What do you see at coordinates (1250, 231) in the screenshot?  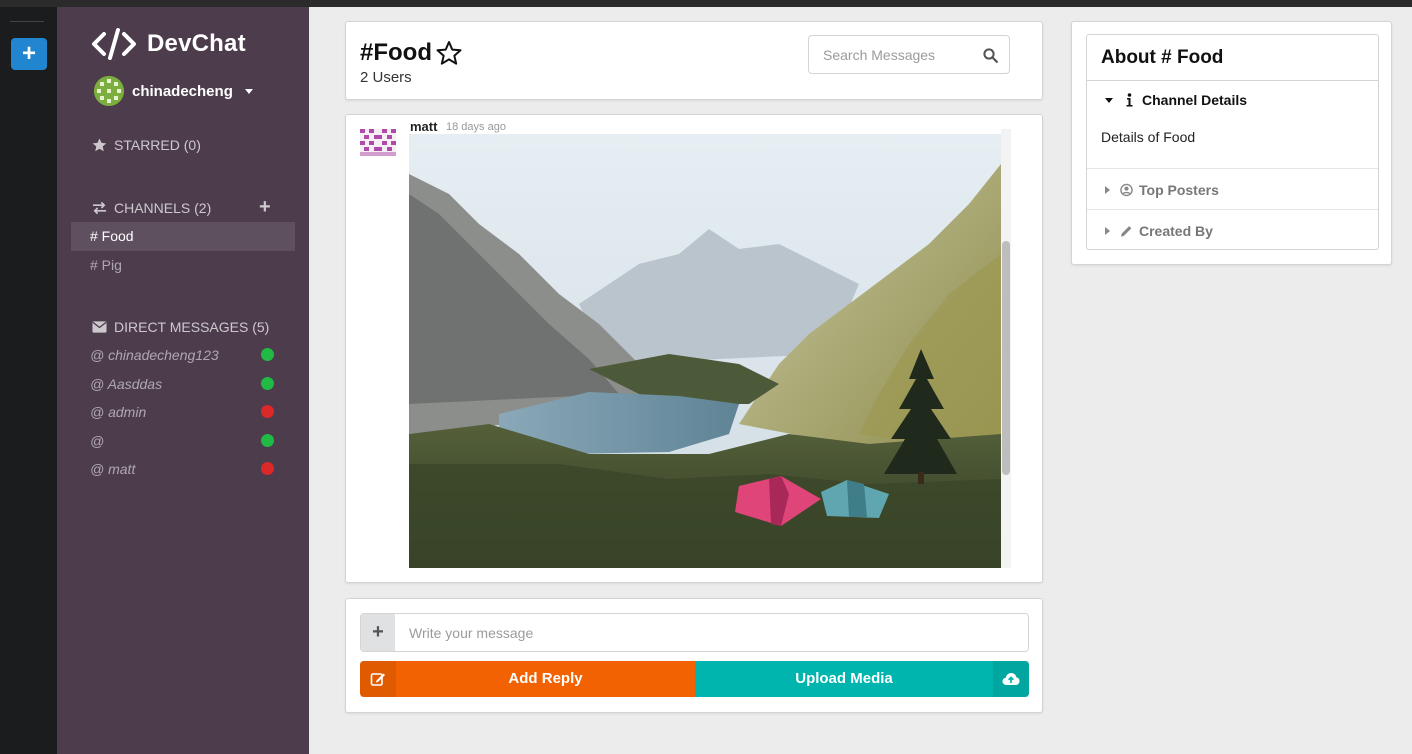 I see `created-by-toggle: Created By` at bounding box center [1250, 231].